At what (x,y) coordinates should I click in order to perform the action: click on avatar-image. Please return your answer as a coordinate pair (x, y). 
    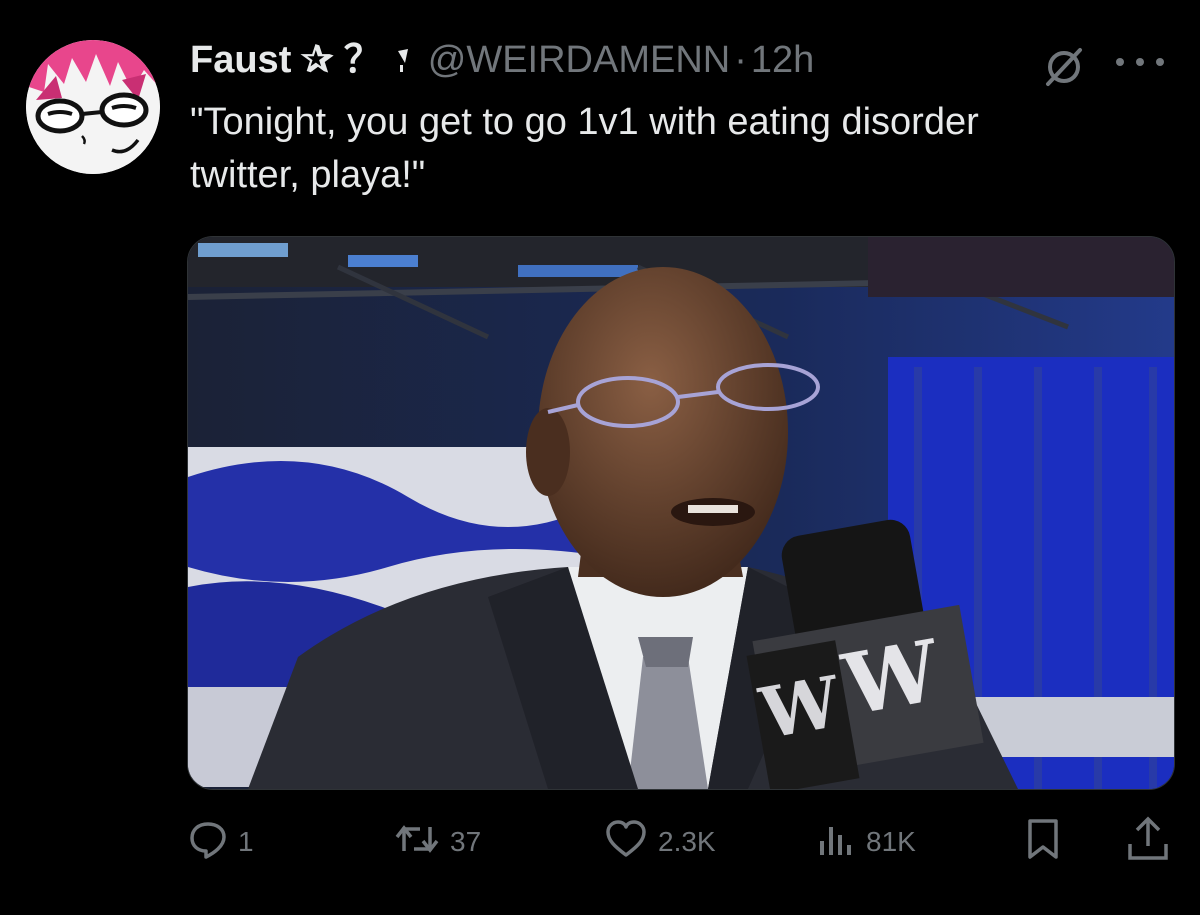
    Looking at the image, I should click on (93, 107).